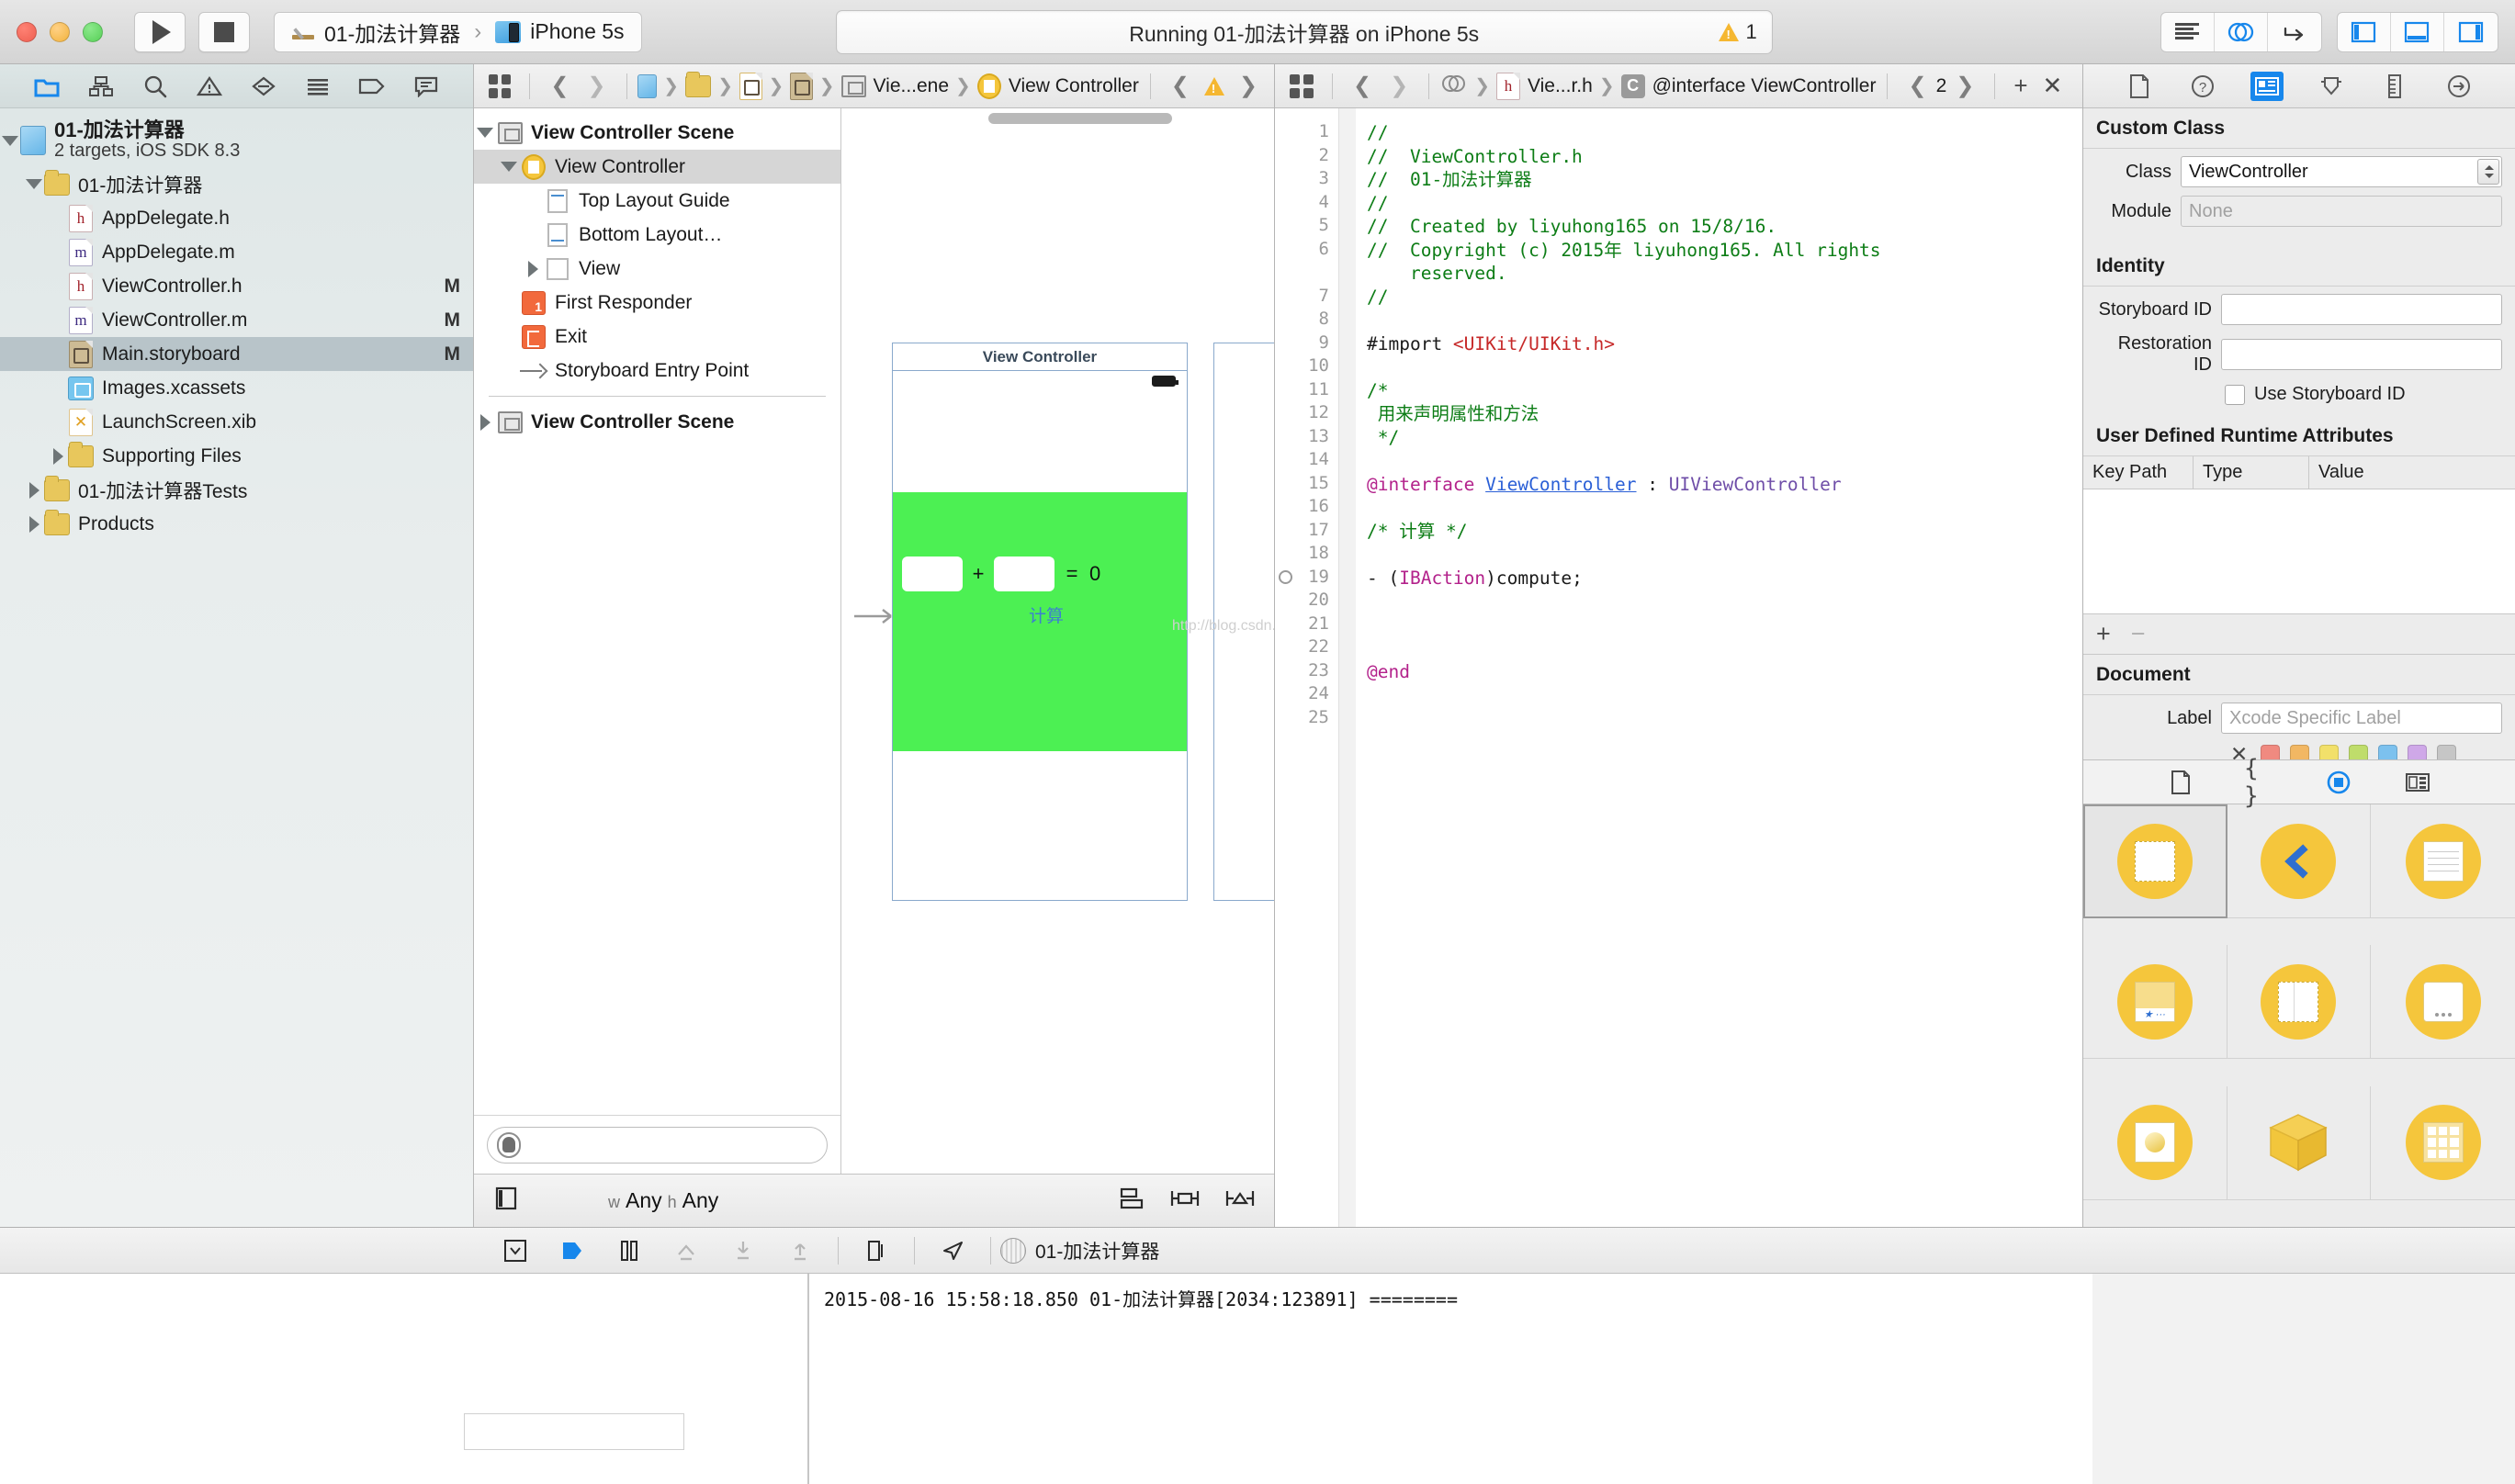 The width and height of the screenshot is (2515, 1484). Describe the element at coordinates (2394, 87) in the screenshot. I see `inspector-tab-size` at that location.